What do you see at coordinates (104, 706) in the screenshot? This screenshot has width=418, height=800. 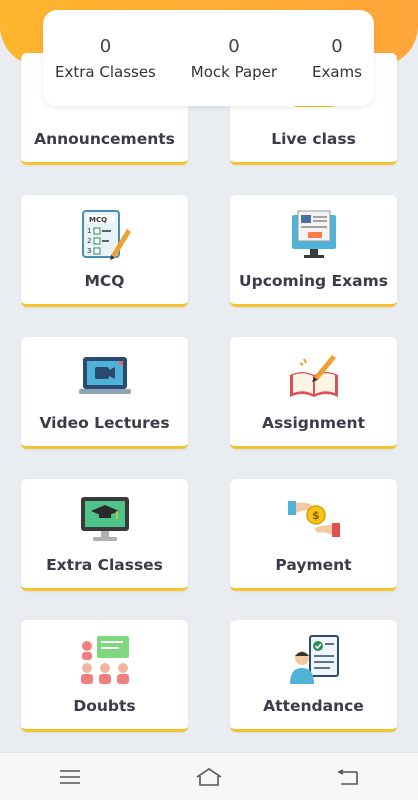 I see `tile-label: Doubts` at bounding box center [104, 706].